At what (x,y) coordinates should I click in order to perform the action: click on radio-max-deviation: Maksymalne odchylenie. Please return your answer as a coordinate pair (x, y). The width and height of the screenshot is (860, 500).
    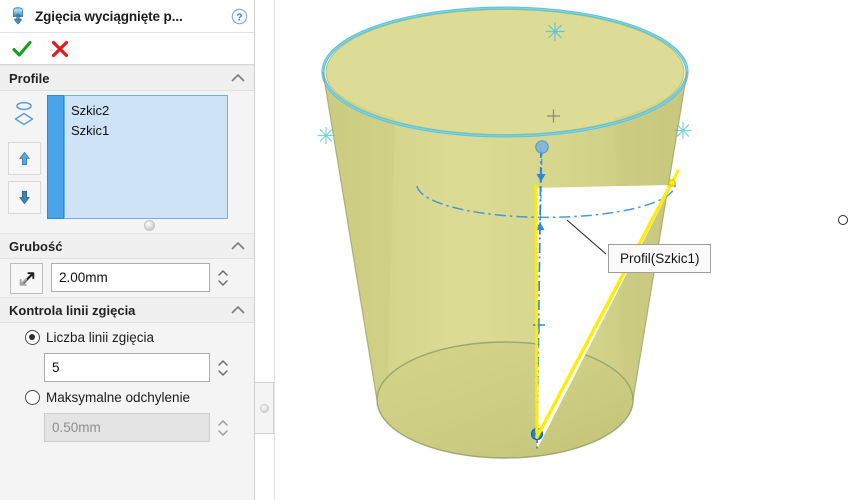
    Looking at the image, I should click on (107, 397).